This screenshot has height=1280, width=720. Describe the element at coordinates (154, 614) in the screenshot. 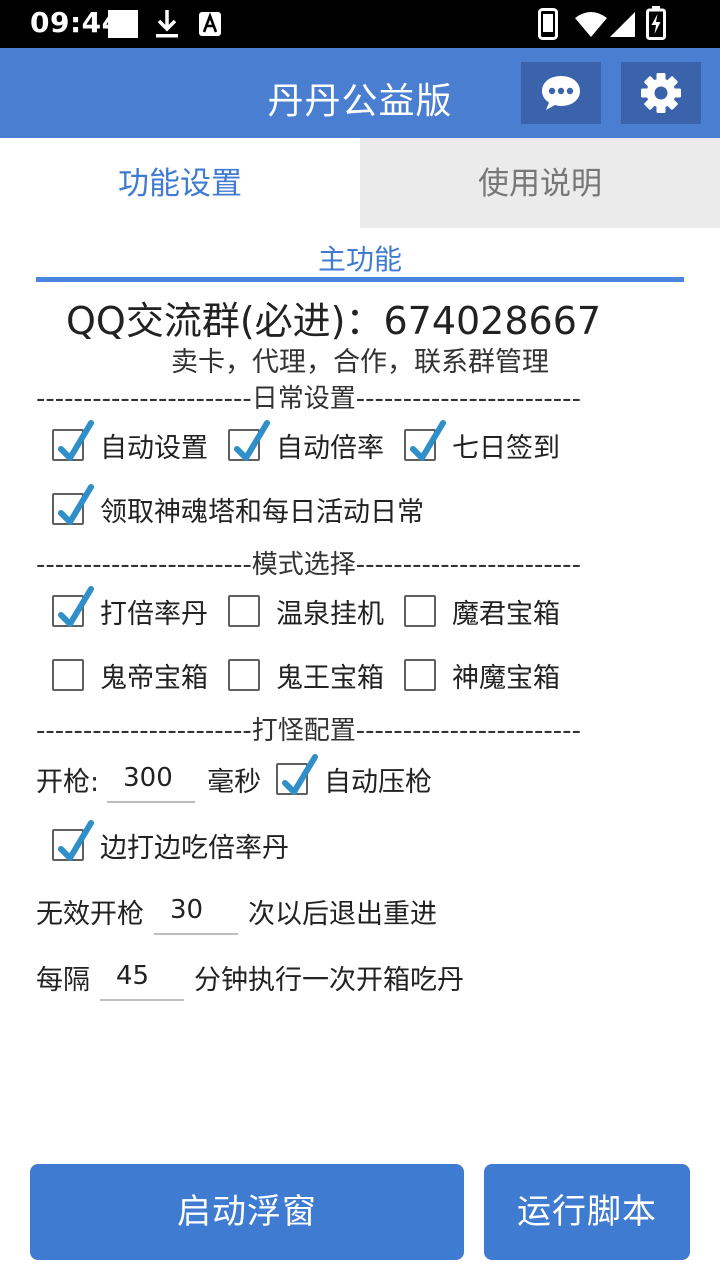

I see `checkbox-label: 打倍率丹` at that location.